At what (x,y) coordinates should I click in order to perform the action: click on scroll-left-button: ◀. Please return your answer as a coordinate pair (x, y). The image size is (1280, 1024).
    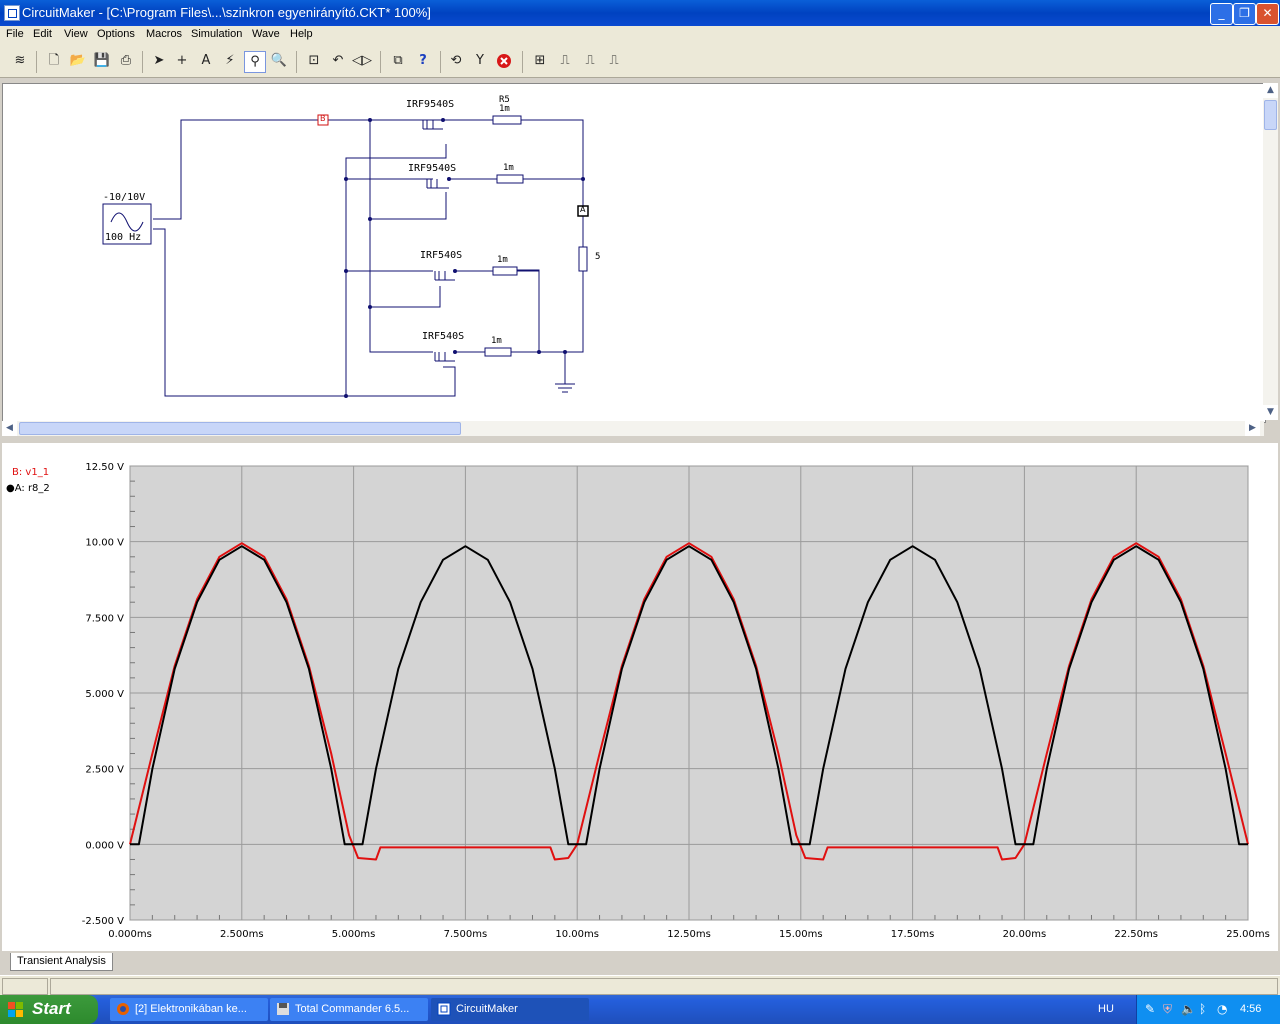
    Looking at the image, I should click on (9, 428).